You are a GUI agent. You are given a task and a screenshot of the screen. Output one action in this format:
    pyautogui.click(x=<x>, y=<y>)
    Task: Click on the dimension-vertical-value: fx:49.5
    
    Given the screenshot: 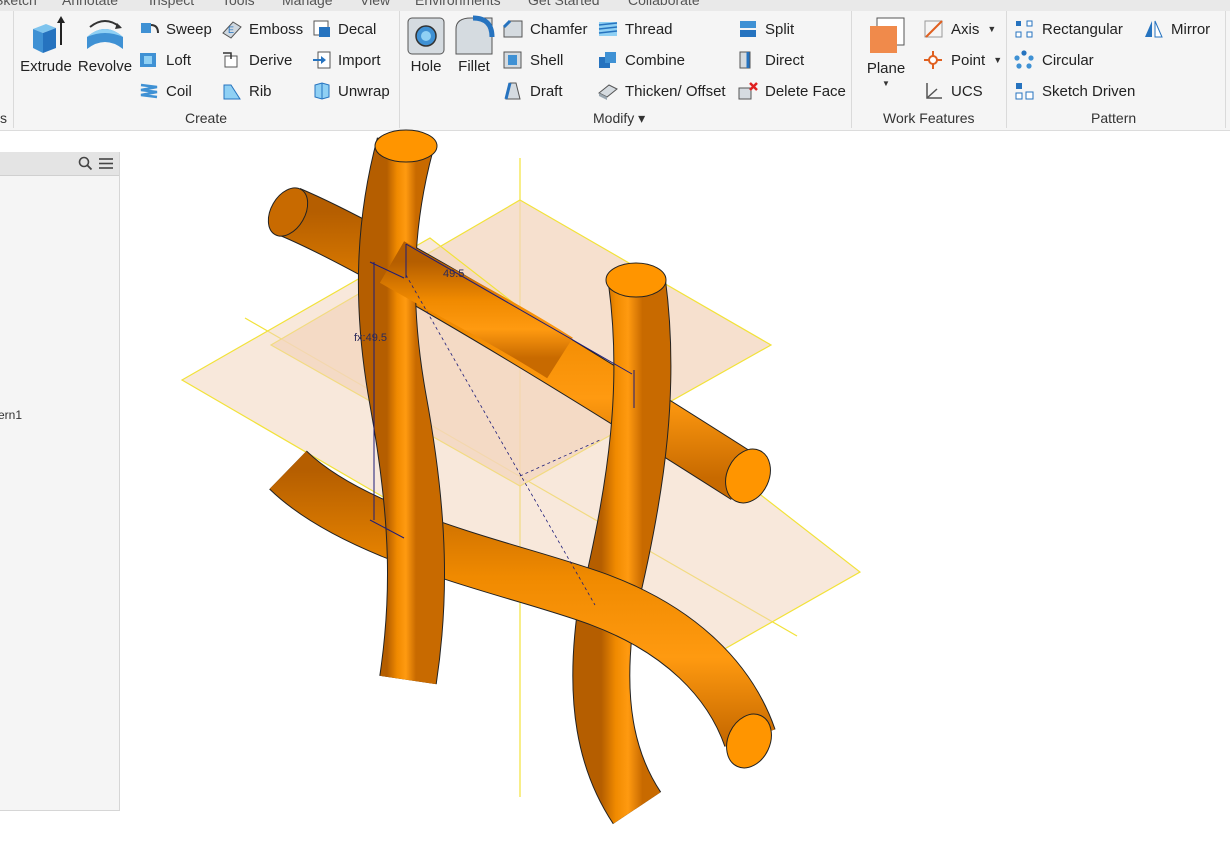 What is the action you would take?
    pyautogui.click(x=370, y=338)
    